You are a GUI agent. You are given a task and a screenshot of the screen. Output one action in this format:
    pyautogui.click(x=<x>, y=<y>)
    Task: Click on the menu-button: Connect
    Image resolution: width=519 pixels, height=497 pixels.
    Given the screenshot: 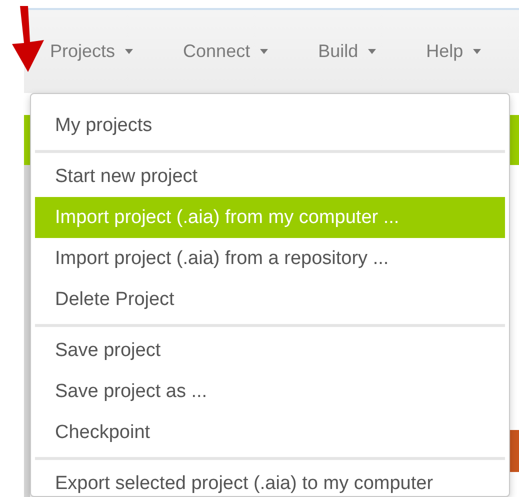 What is the action you would take?
    pyautogui.click(x=225, y=51)
    